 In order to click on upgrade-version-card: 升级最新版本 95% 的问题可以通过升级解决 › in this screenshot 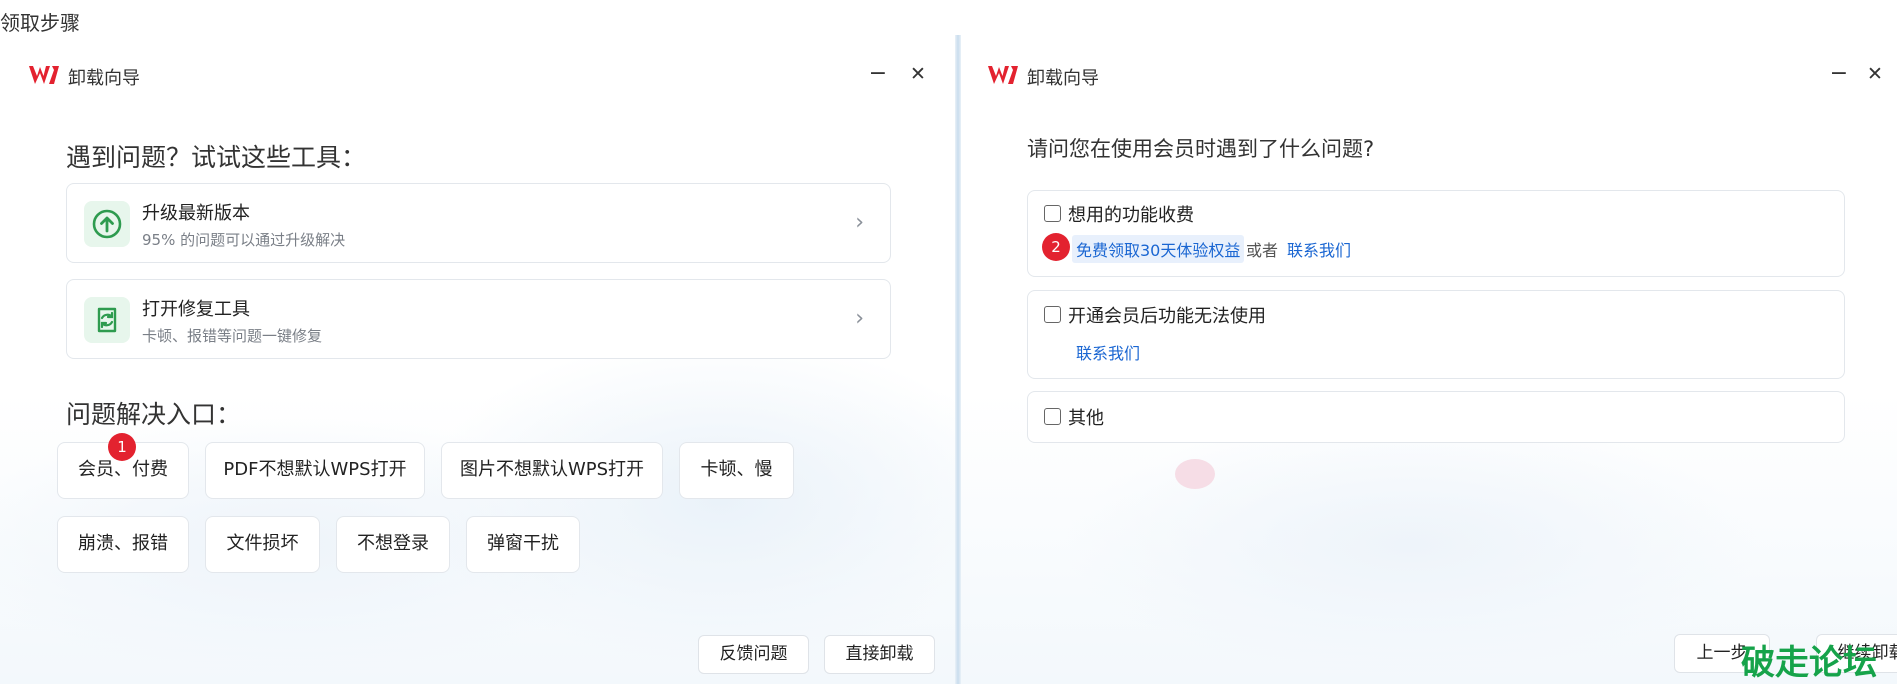, I will do `click(478, 223)`.